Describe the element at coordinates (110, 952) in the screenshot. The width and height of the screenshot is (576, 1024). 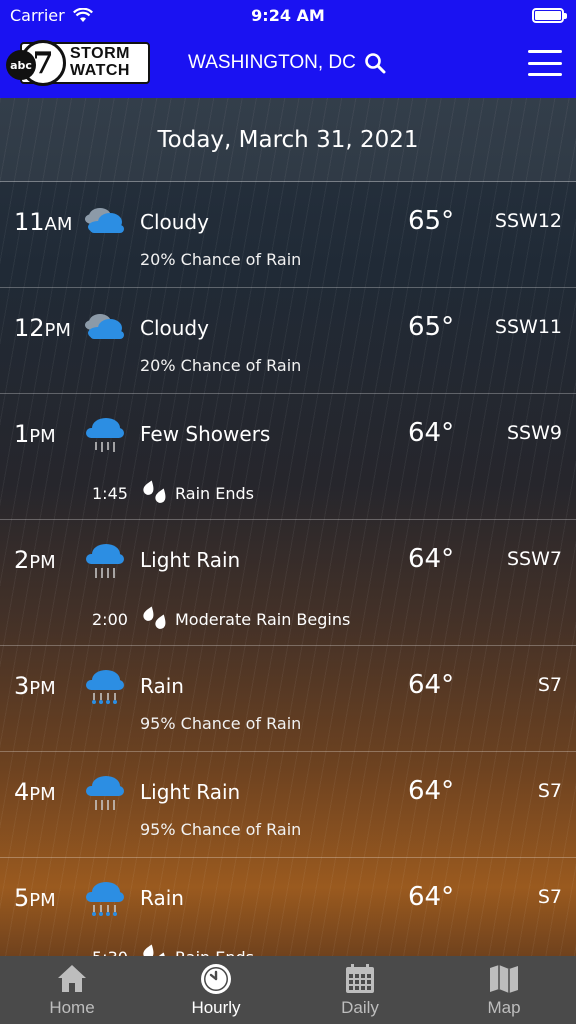
I see `event-time: 5:30` at that location.